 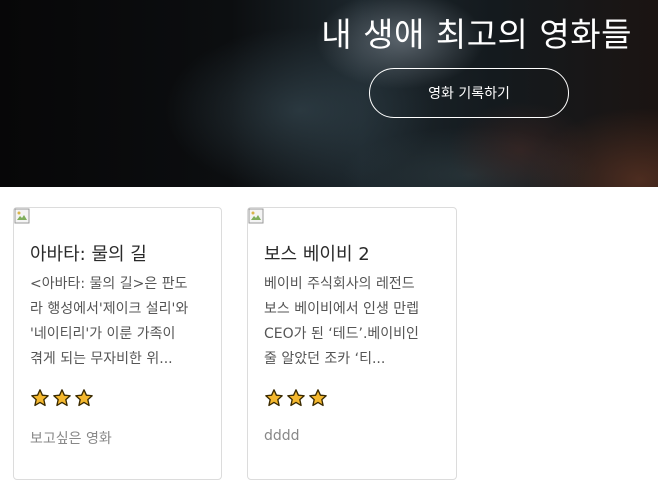 What do you see at coordinates (342, 309) in the screenshot?
I see `description-line: 보스 베이비에서 인생 만렙` at bounding box center [342, 309].